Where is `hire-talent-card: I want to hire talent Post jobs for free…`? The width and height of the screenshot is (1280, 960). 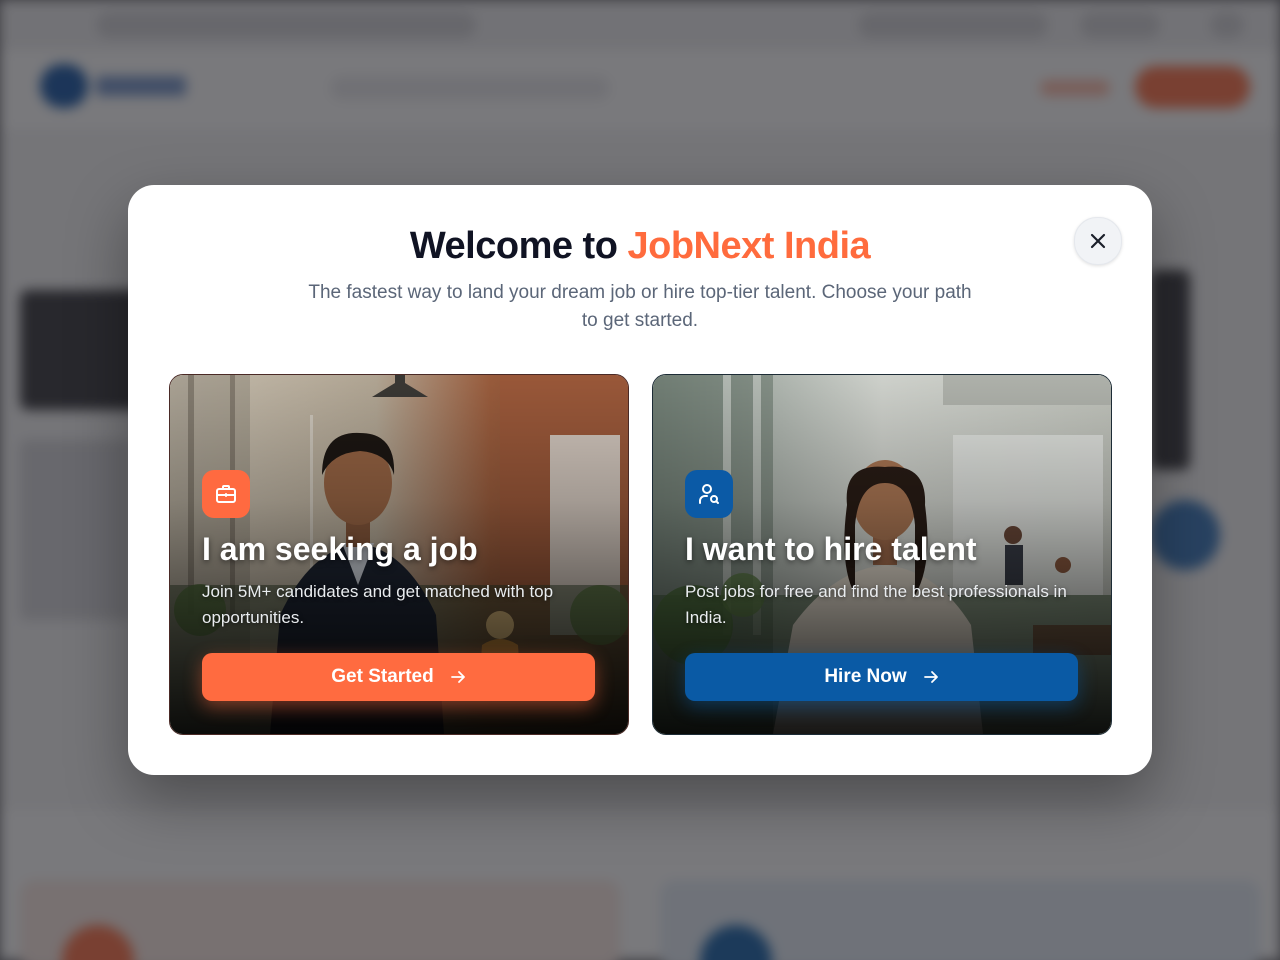 hire-talent-card: I want to hire talent Post jobs for free… is located at coordinates (882, 554).